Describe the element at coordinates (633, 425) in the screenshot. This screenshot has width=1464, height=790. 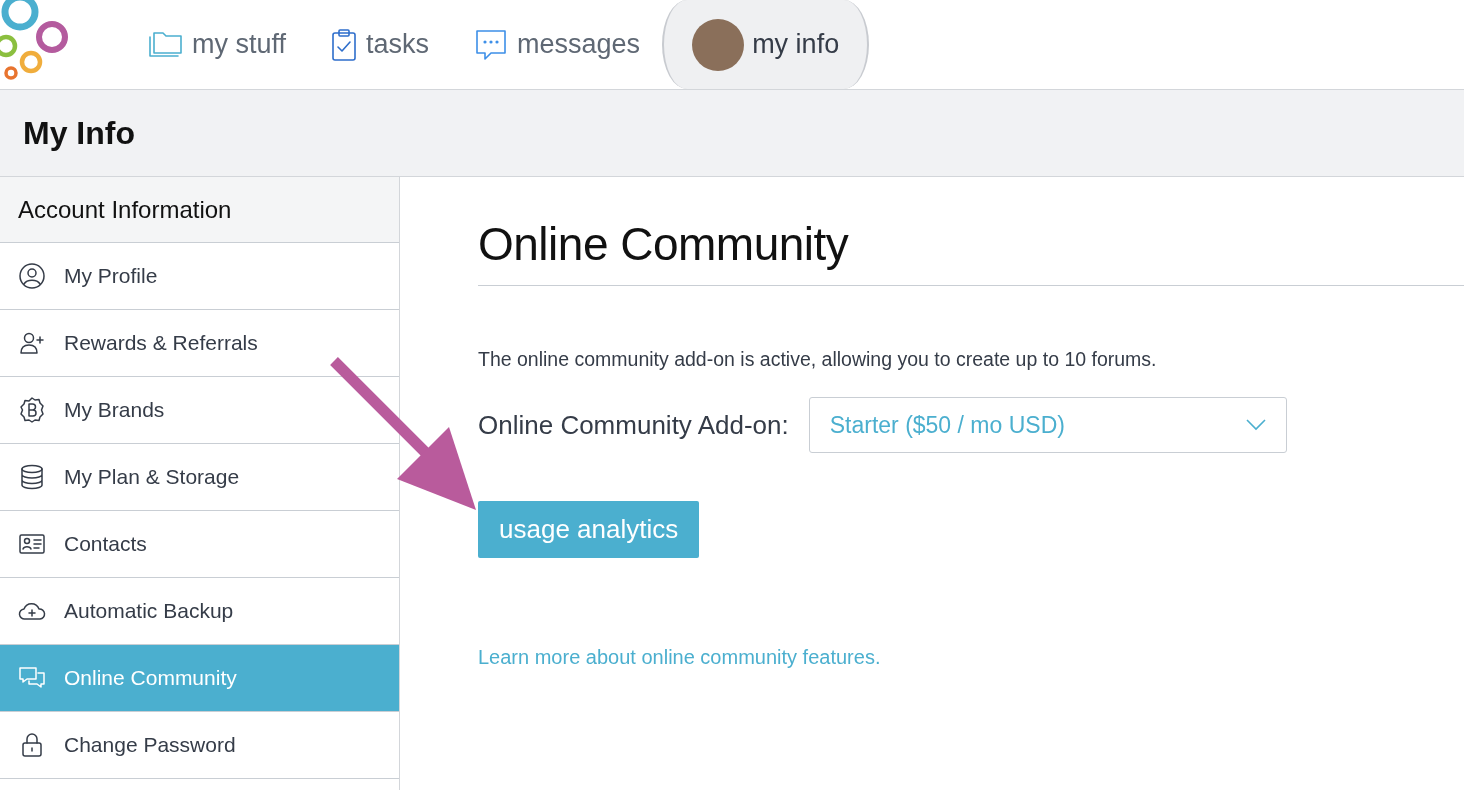
I see `addon-label: Online Community Add-on:` at that location.